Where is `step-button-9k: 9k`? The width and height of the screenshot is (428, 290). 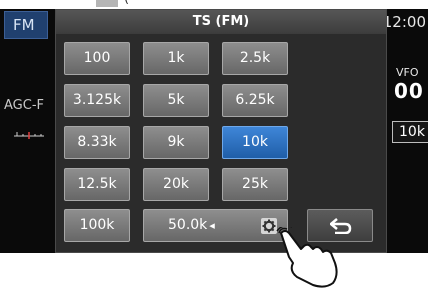 step-button-9k: 9k is located at coordinates (176, 142).